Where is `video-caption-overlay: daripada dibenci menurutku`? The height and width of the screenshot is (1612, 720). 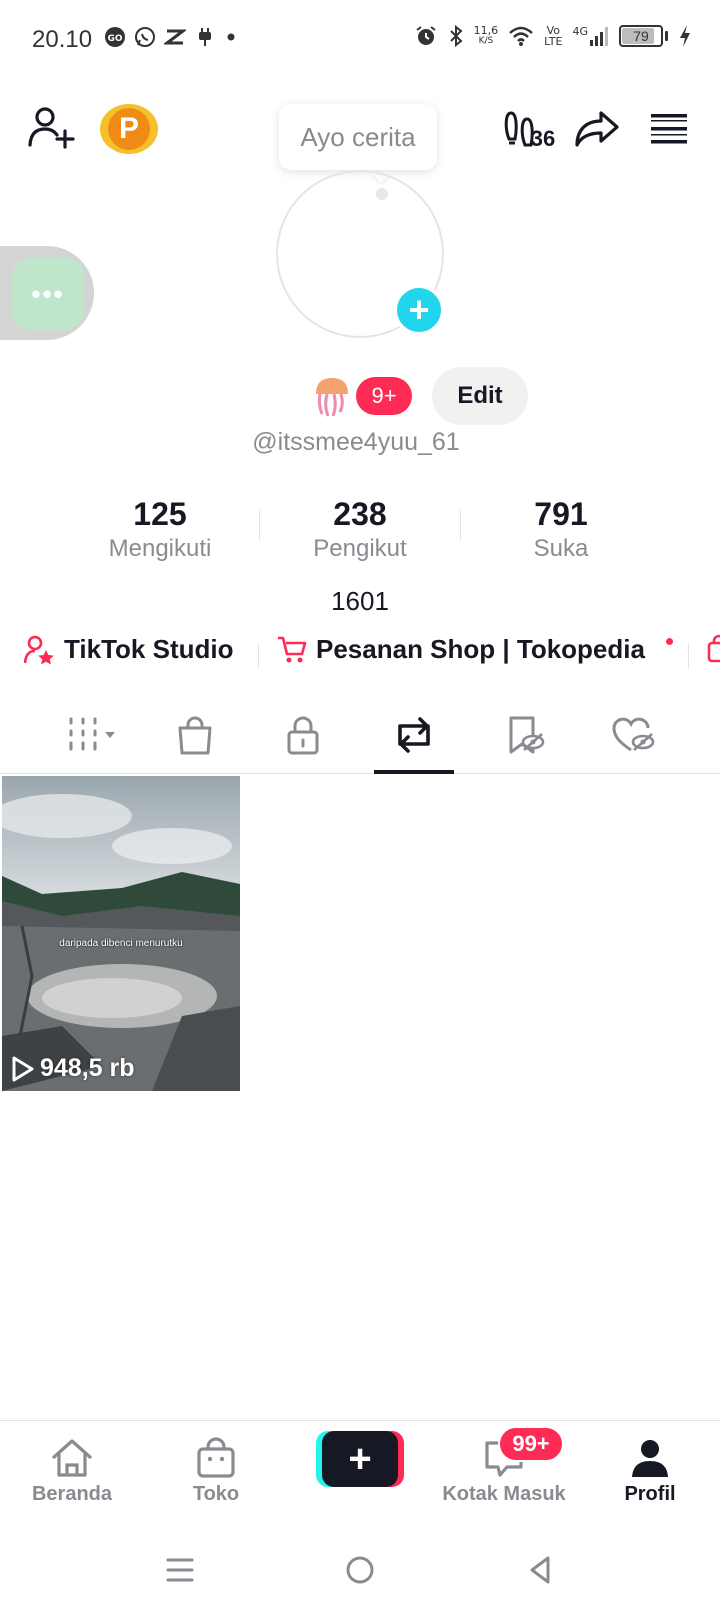 video-caption-overlay: daripada dibenci menurutku is located at coordinates (121, 943).